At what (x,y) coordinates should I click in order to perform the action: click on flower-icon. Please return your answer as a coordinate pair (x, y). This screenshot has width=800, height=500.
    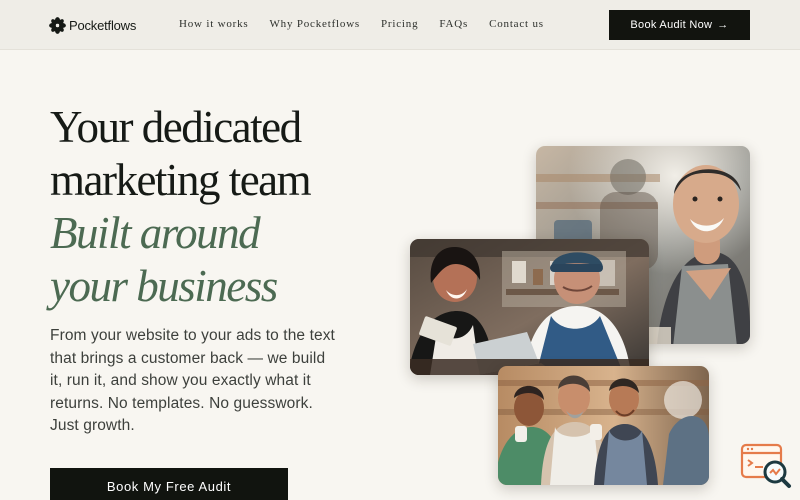
    Looking at the image, I should click on (57, 25).